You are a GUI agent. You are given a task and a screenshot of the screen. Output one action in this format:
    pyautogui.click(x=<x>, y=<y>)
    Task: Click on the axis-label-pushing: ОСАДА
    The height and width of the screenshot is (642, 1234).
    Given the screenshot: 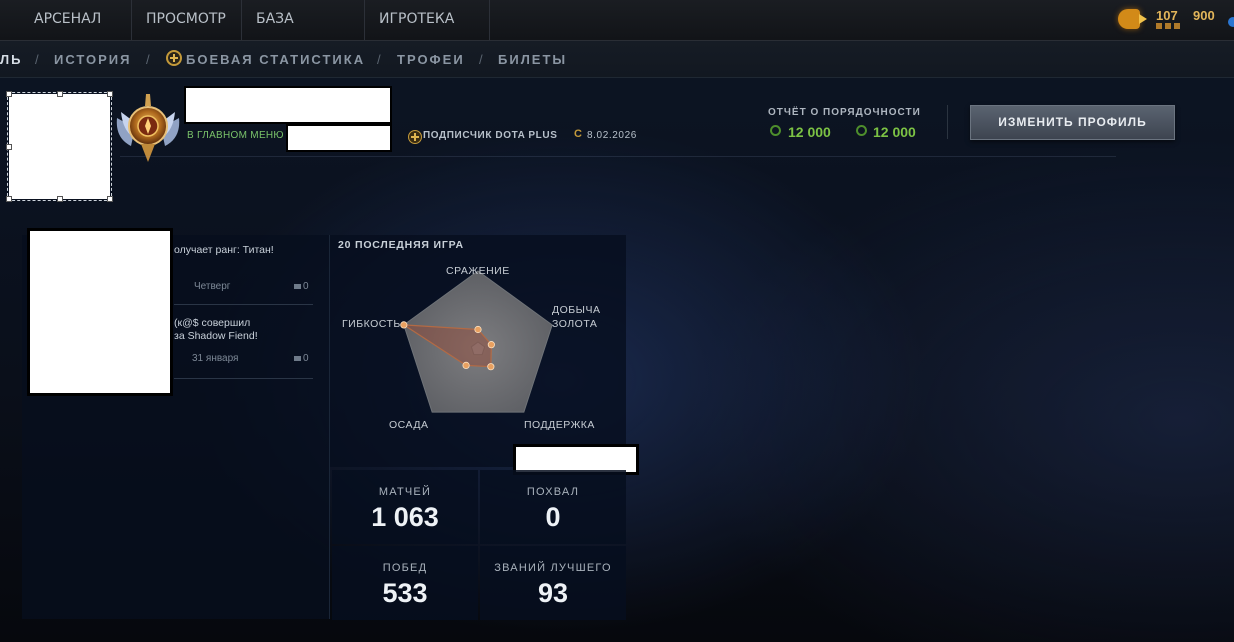 What is the action you would take?
    pyautogui.click(x=409, y=425)
    